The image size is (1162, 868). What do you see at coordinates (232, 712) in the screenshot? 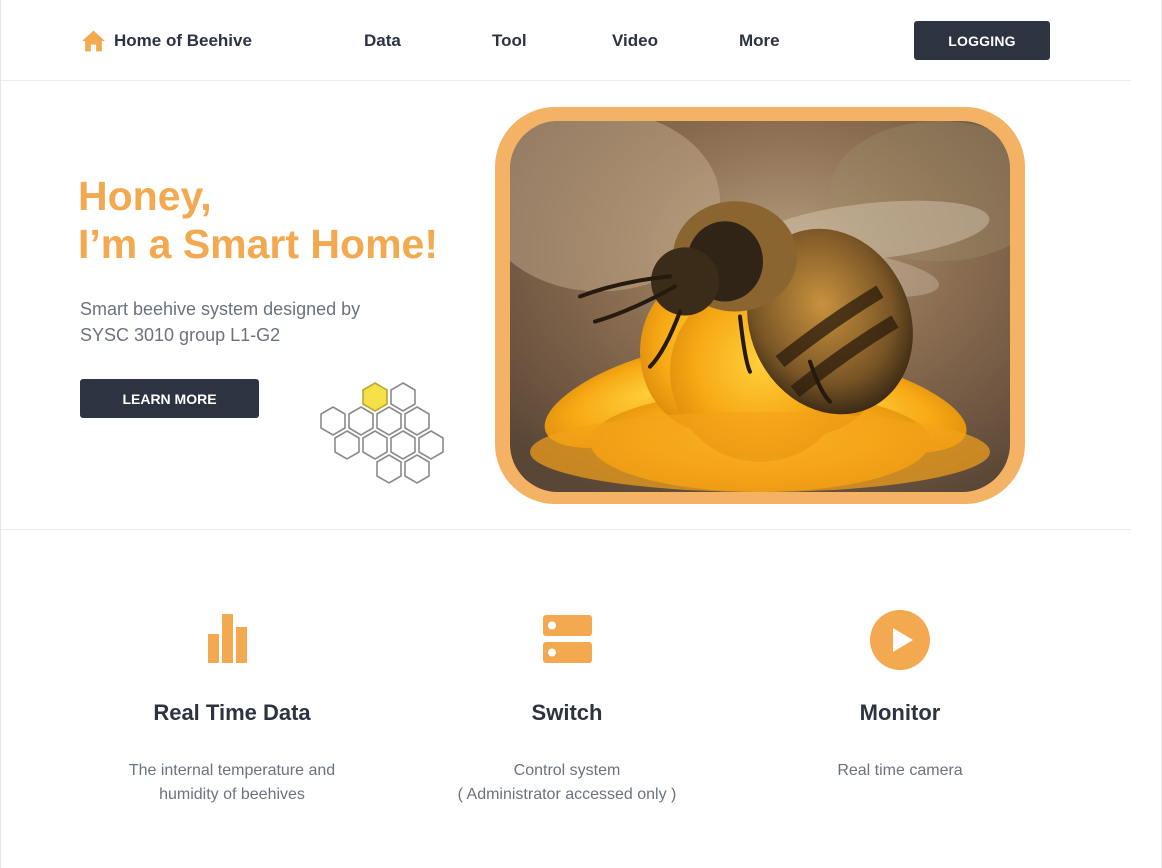
I see `feature-title: Real Time Data` at bounding box center [232, 712].